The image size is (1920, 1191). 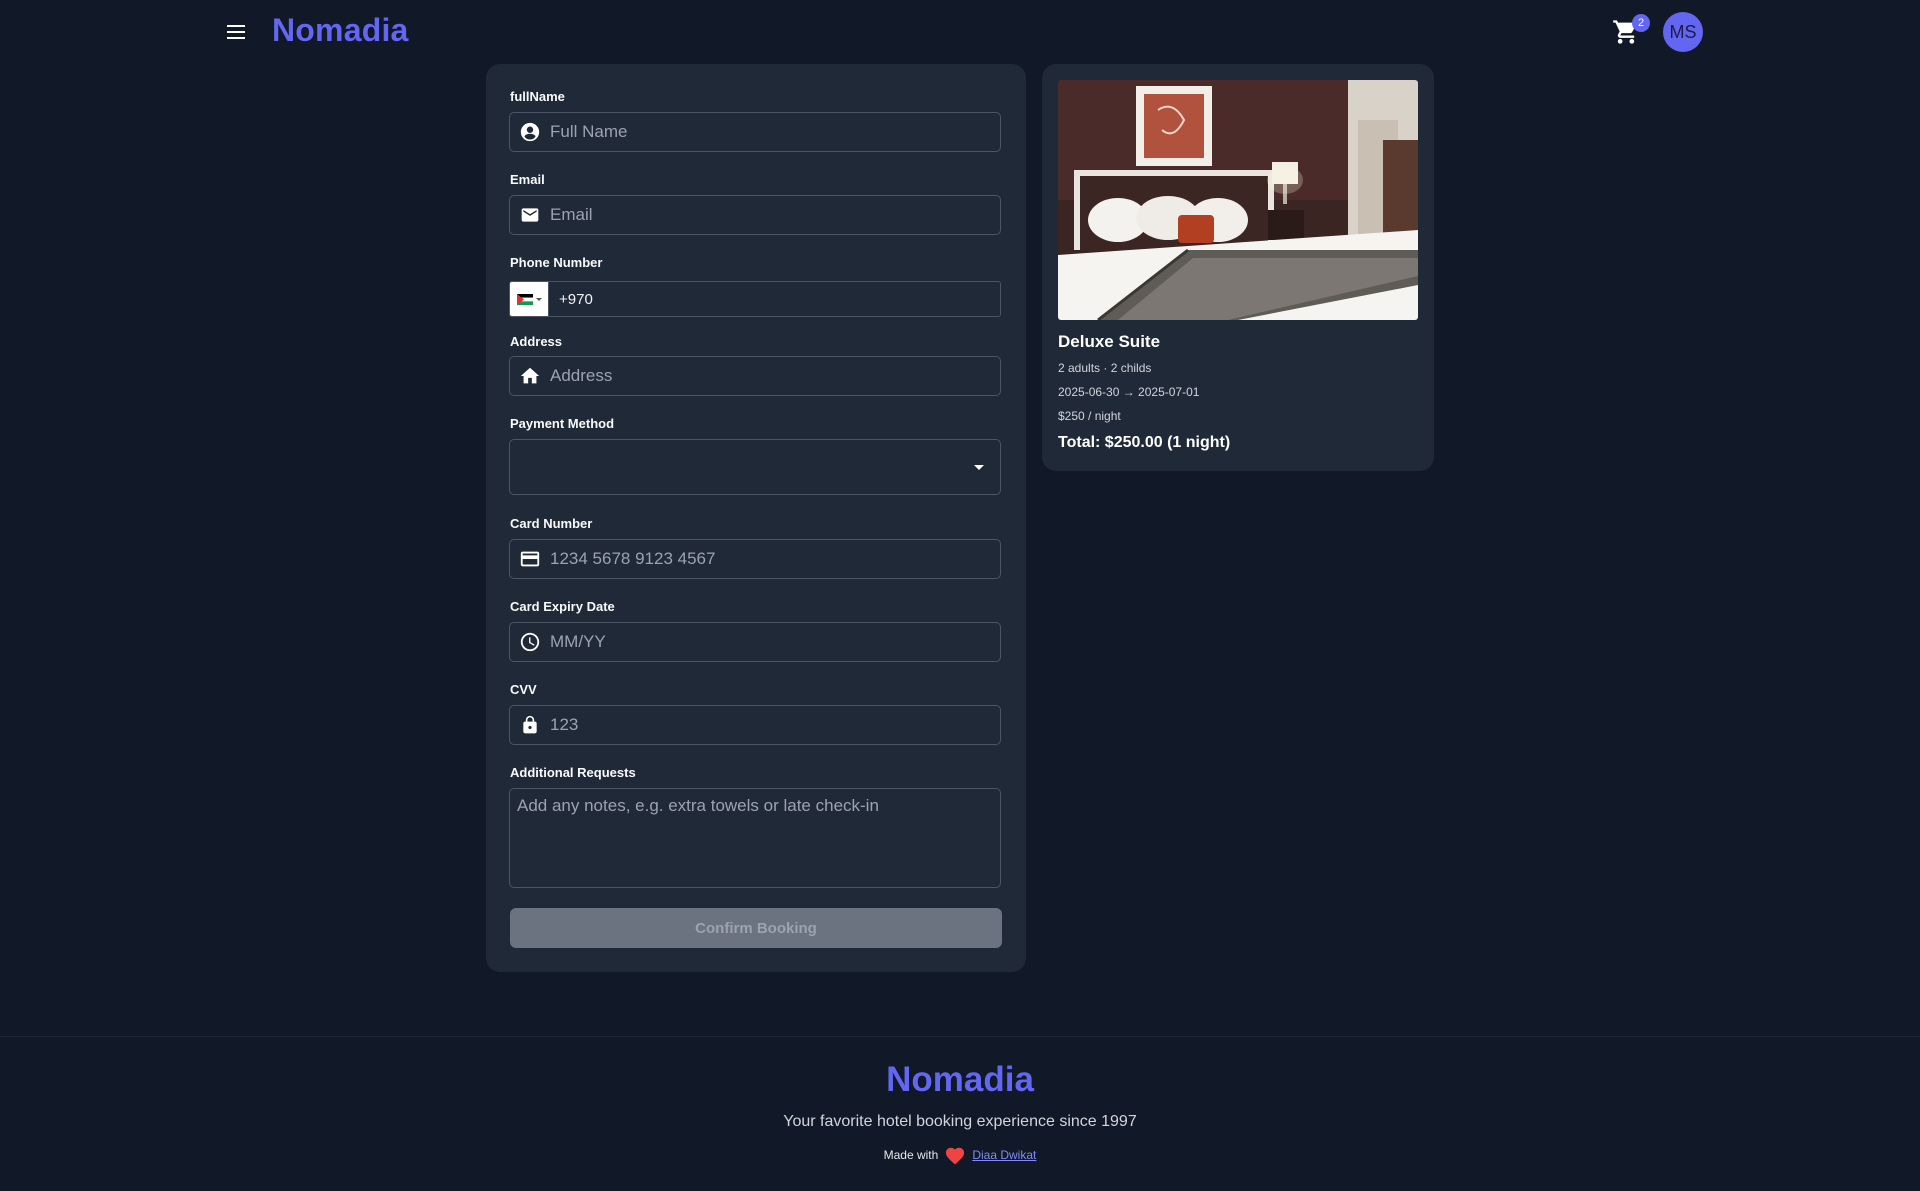 What do you see at coordinates (755, 838) in the screenshot?
I see `additional-requests-textarea` at bounding box center [755, 838].